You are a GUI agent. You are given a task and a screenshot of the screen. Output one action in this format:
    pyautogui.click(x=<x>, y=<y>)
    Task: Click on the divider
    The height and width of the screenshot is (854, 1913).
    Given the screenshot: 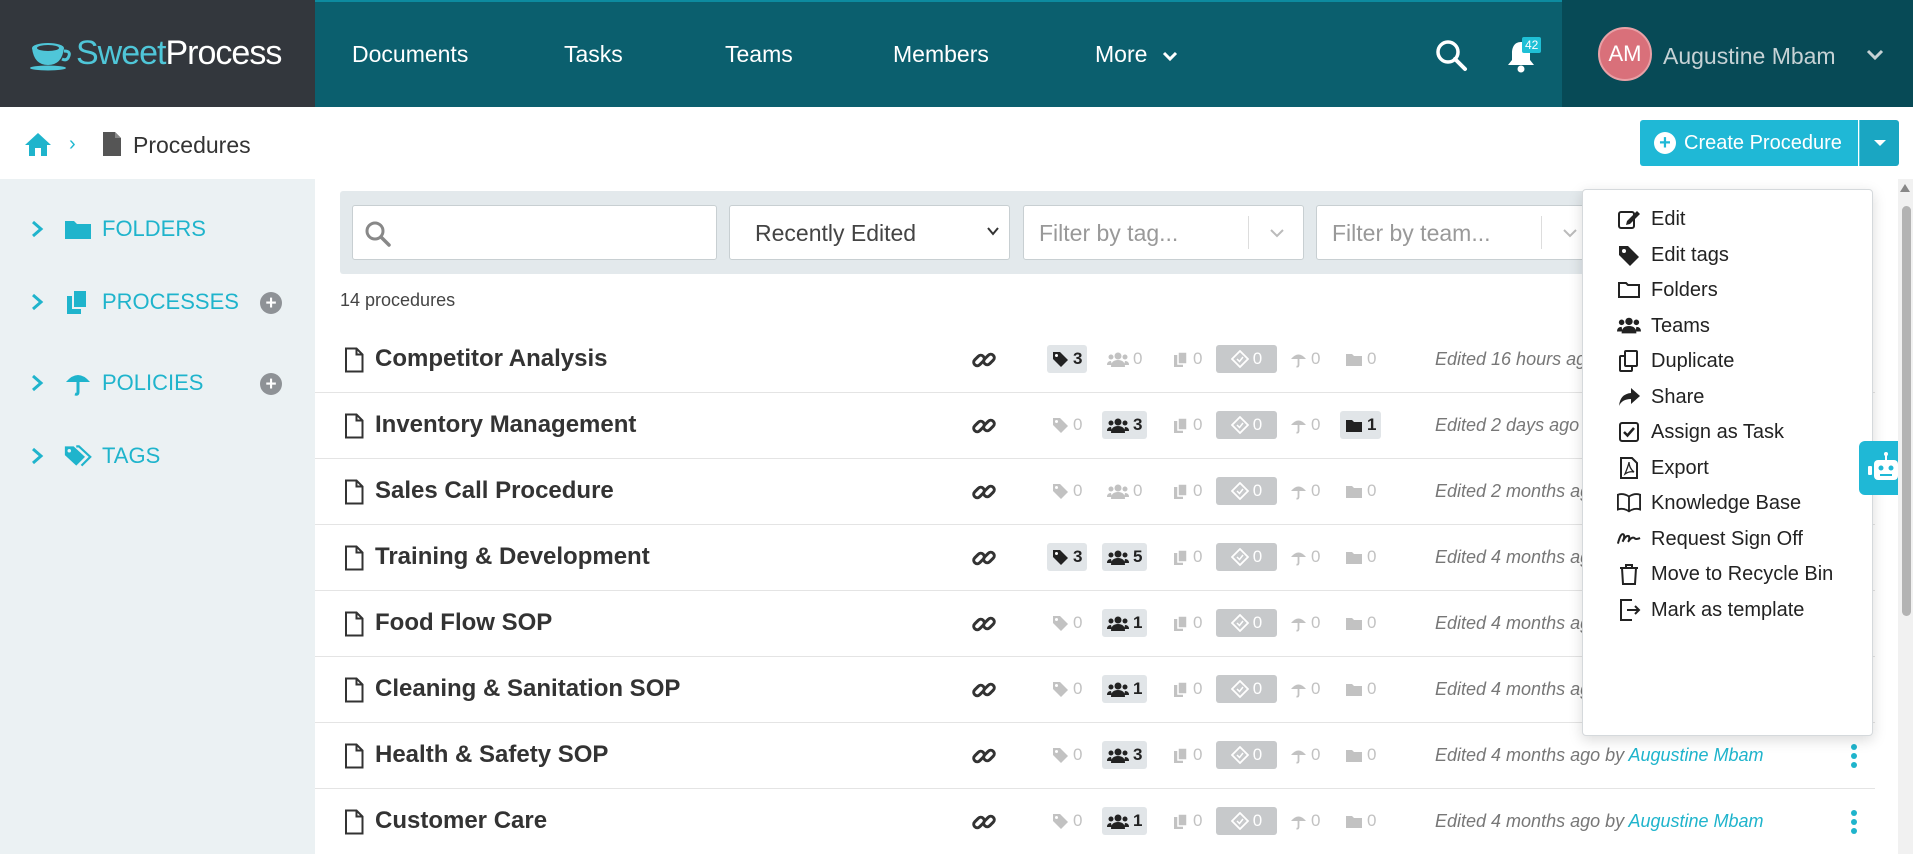 What is the action you would take?
    pyautogui.click(x=1248, y=232)
    